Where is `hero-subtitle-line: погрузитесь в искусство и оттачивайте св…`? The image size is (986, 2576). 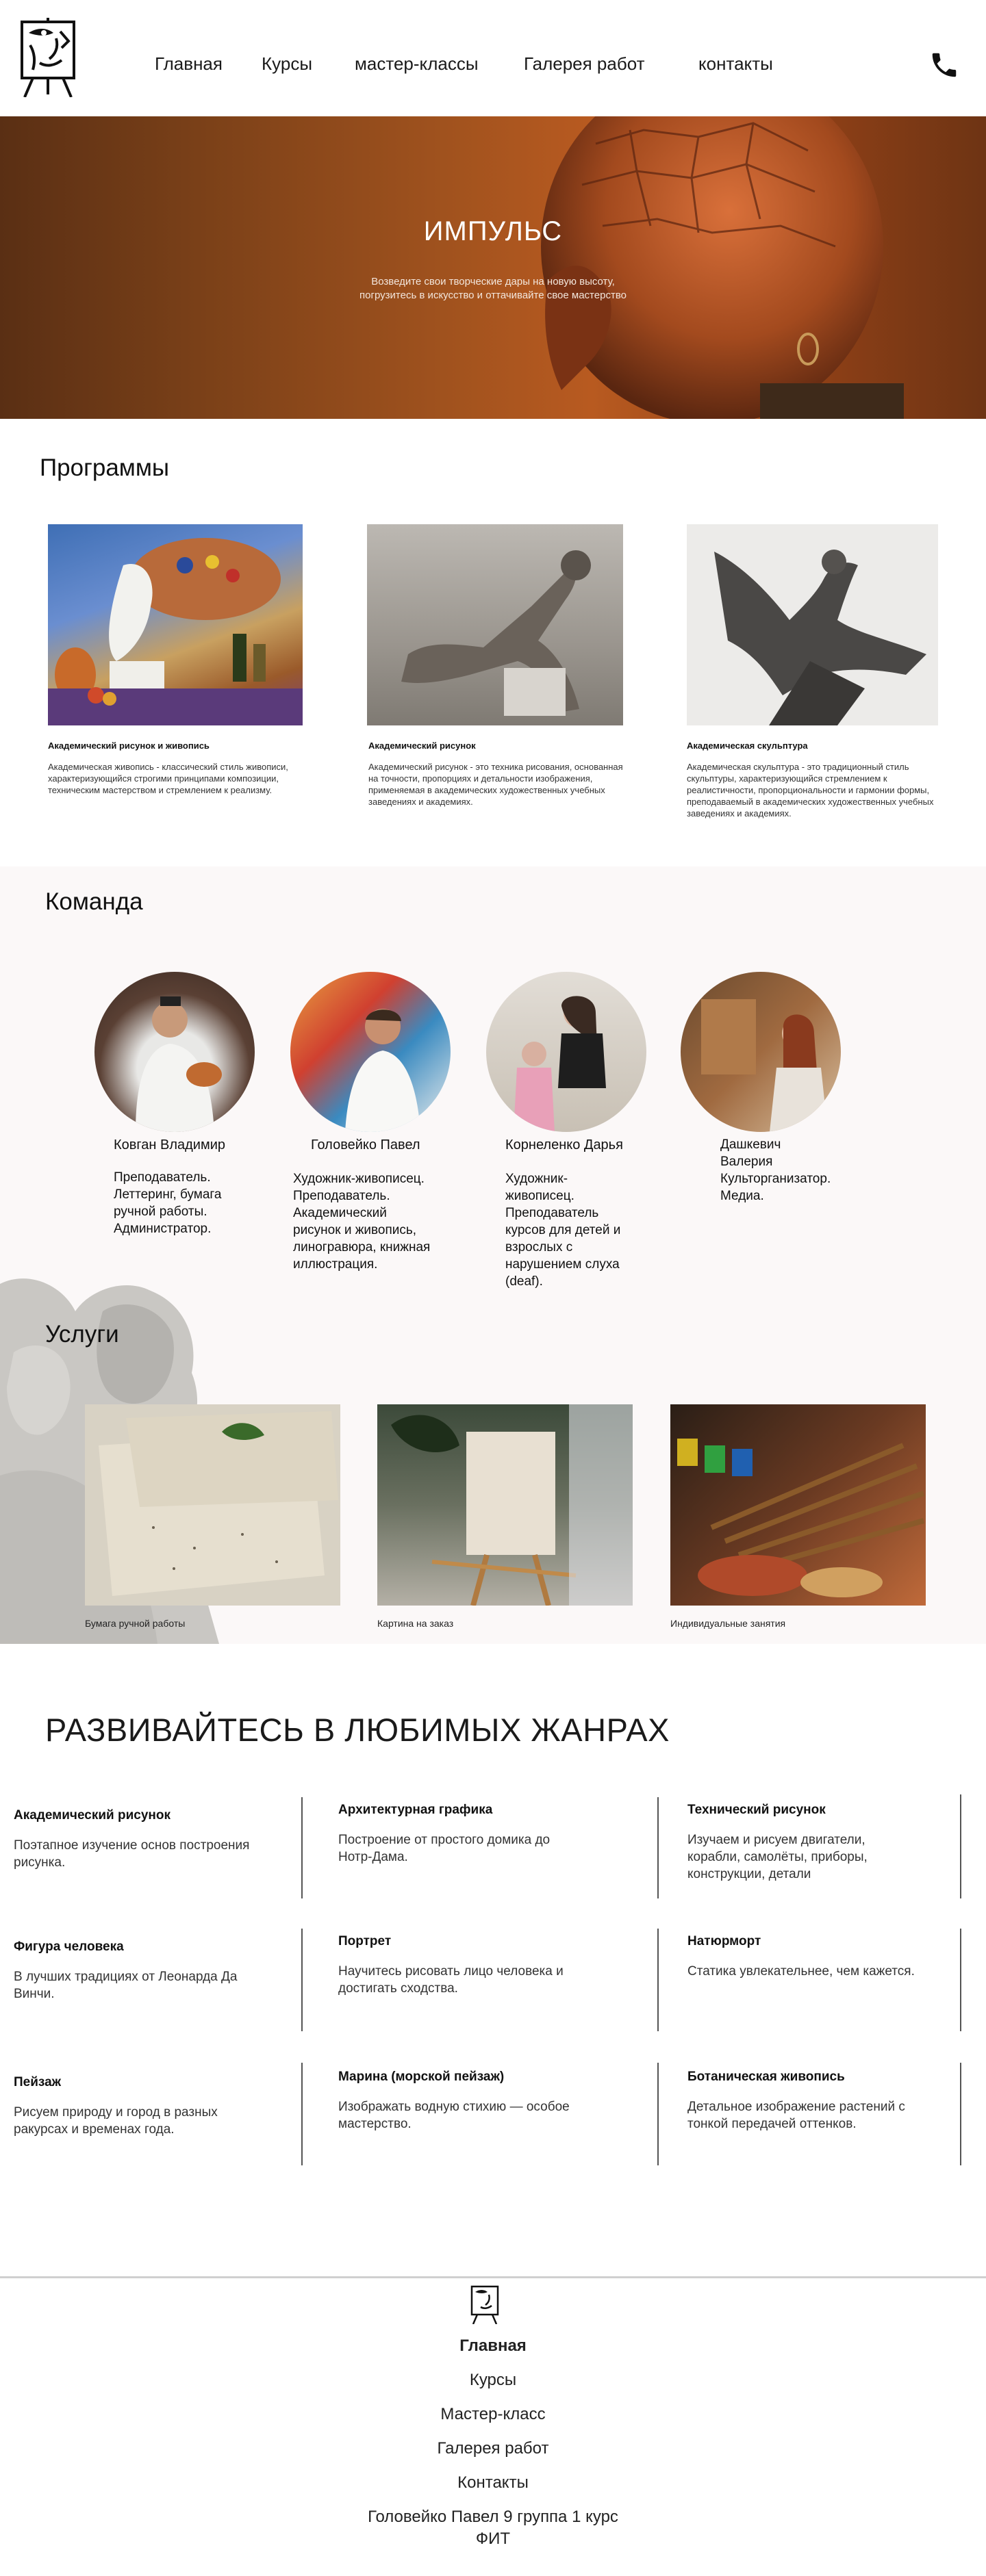 hero-subtitle-line: погрузитесь в искусство и оттачивайте св… is located at coordinates (493, 295).